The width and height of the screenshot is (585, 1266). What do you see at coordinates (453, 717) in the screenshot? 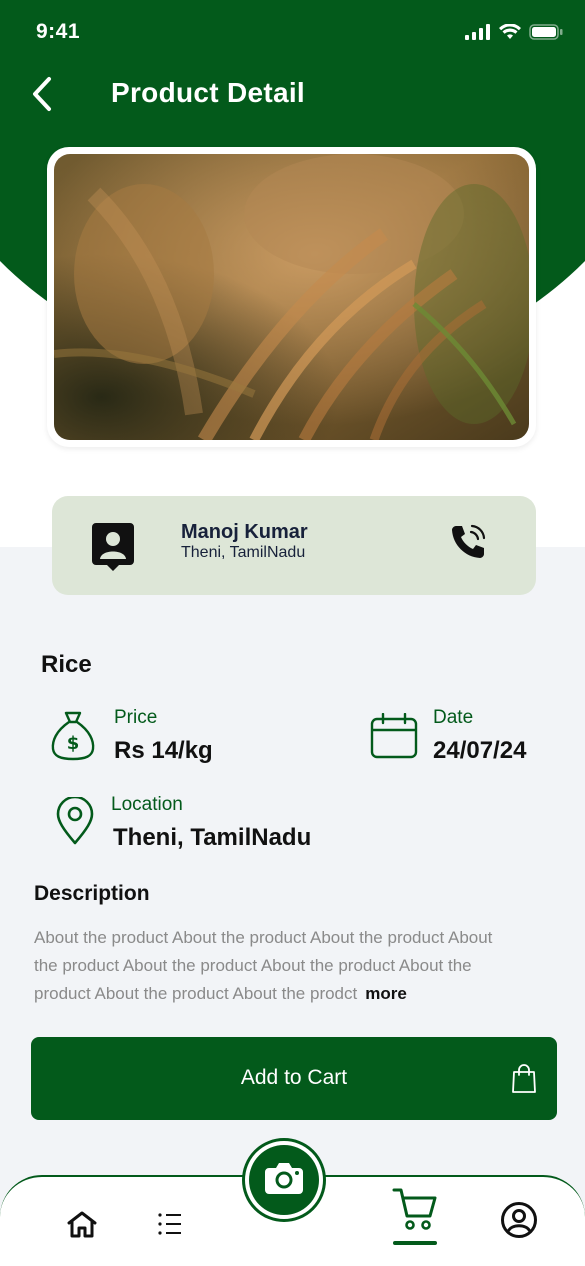
I see `date-label: Date` at bounding box center [453, 717].